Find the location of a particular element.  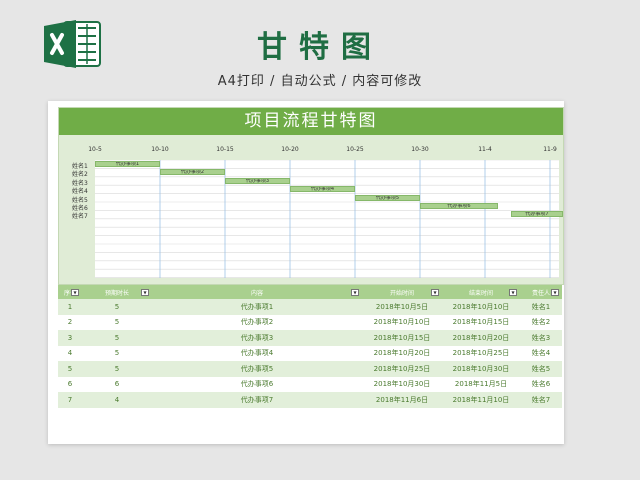

gantt-task-bar: 代办事项6 is located at coordinates (459, 206).